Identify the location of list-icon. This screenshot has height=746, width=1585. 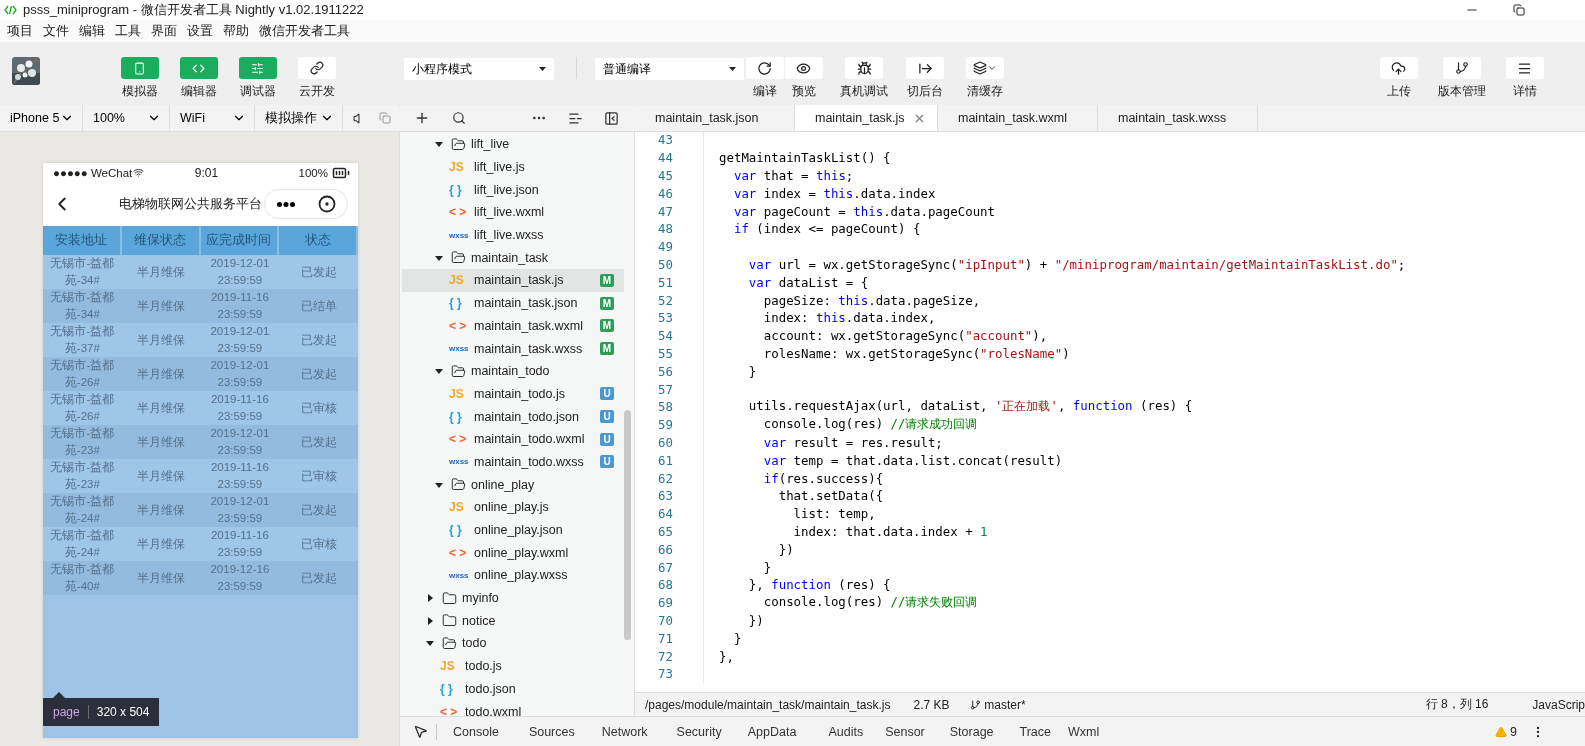
(575, 118).